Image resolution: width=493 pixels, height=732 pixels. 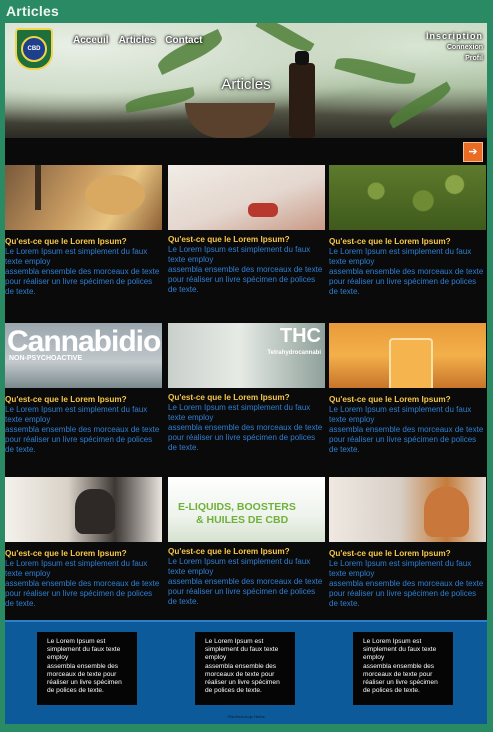 I want to click on cannabidiol-overlay: Cannabidiol, so click(x=84, y=341).